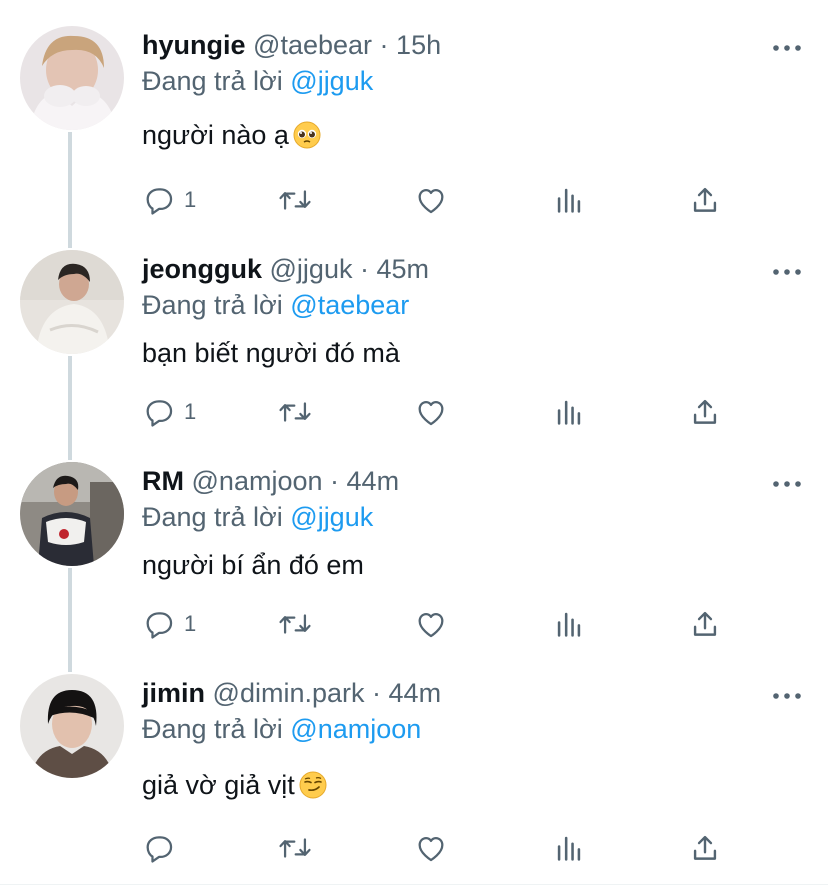  What do you see at coordinates (194, 45) in the screenshot?
I see `display-name: hyungie` at bounding box center [194, 45].